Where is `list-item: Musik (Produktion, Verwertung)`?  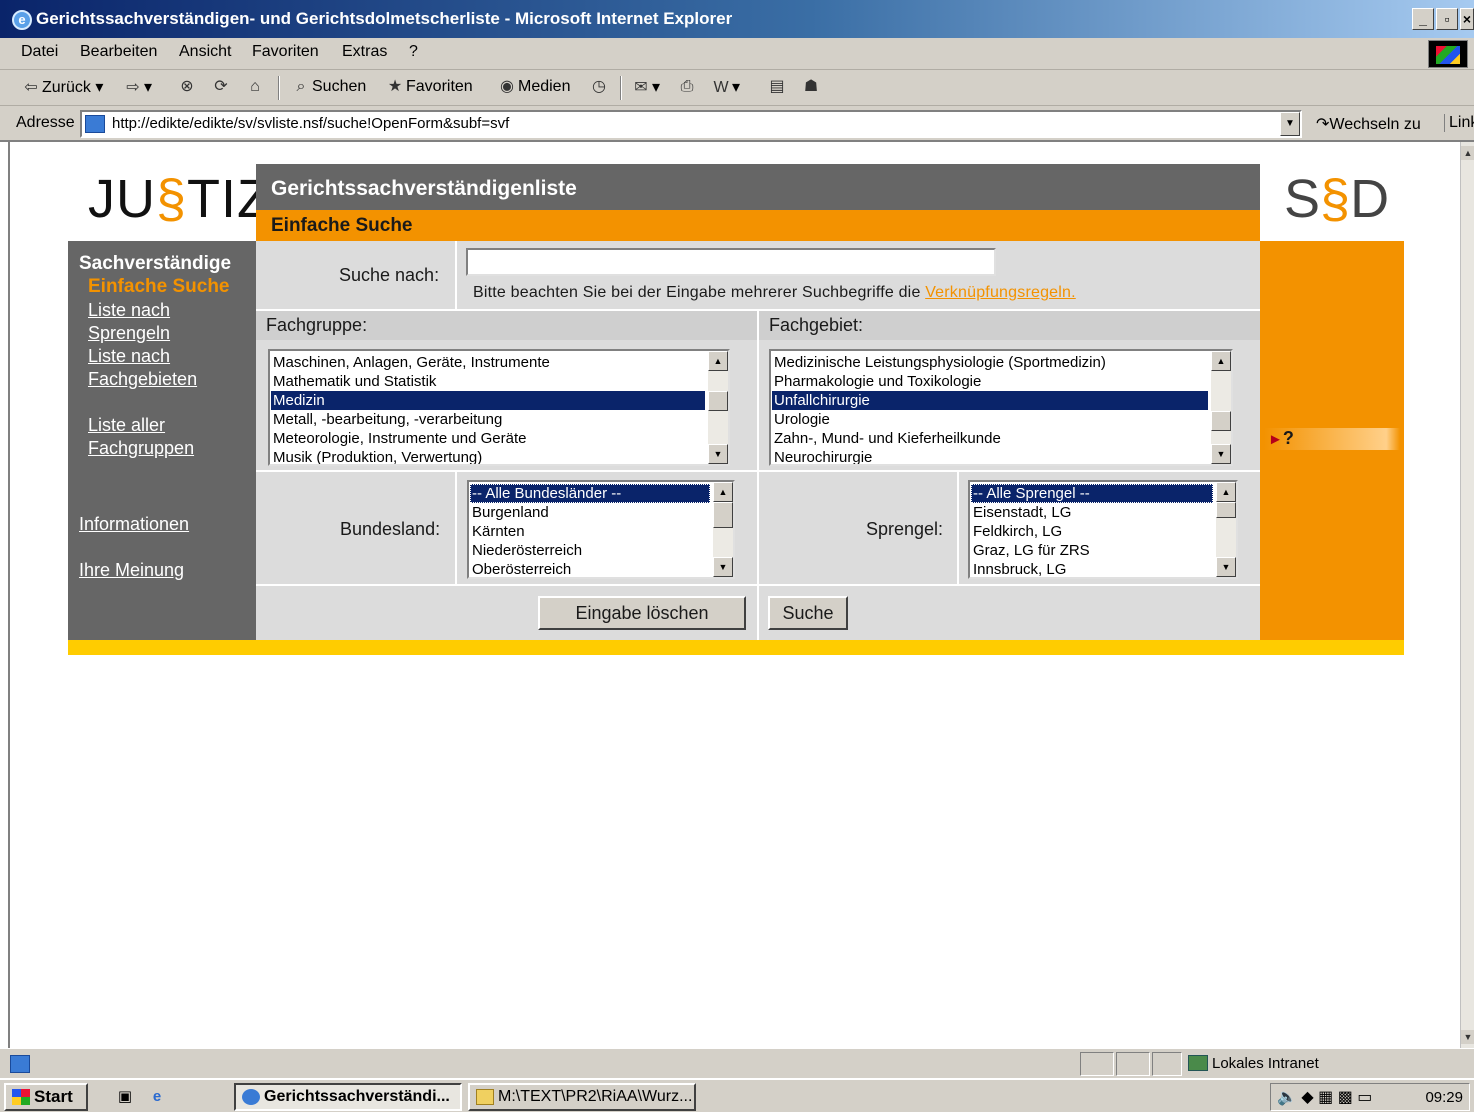
list-item: Musik (Produktion, Verwertung) is located at coordinates (377, 456).